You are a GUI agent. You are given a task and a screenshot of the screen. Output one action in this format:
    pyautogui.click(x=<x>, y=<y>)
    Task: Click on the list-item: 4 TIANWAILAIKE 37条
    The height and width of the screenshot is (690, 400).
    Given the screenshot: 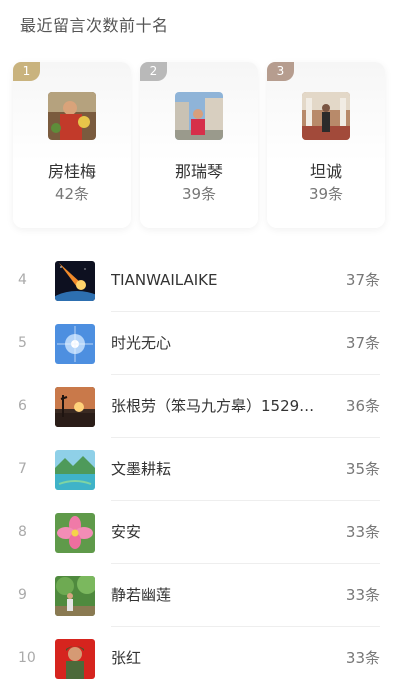 What is the action you would take?
    pyautogui.click(x=200, y=280)
    